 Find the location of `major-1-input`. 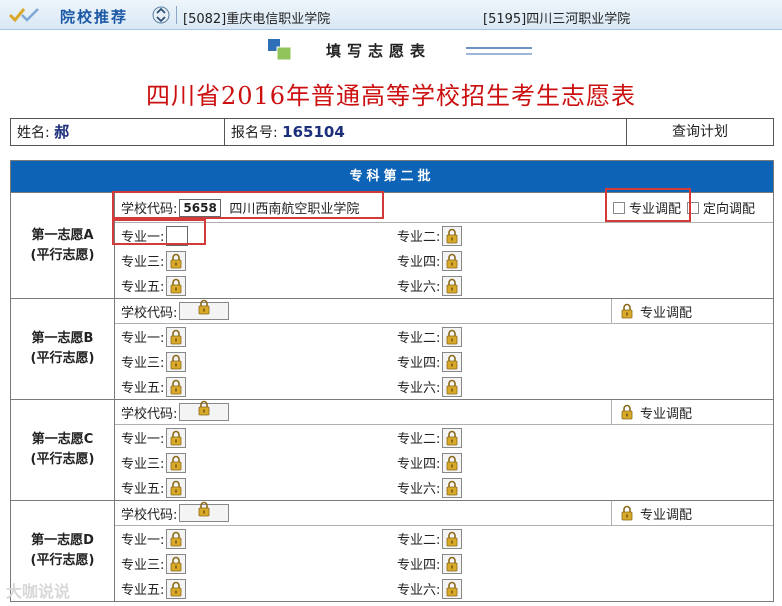

major-1-input is located at coordinates (177, 235).